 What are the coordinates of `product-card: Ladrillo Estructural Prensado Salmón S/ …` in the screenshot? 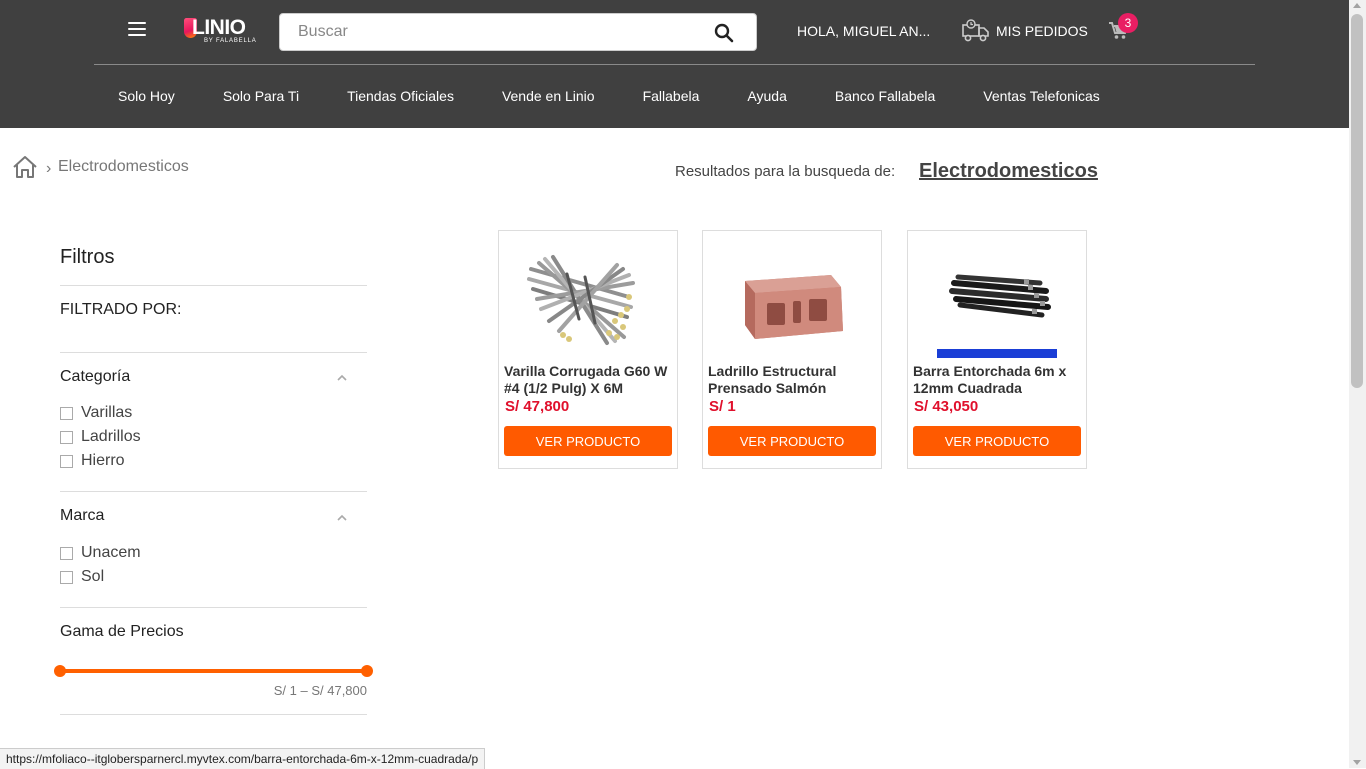 It's located at (792, 349).